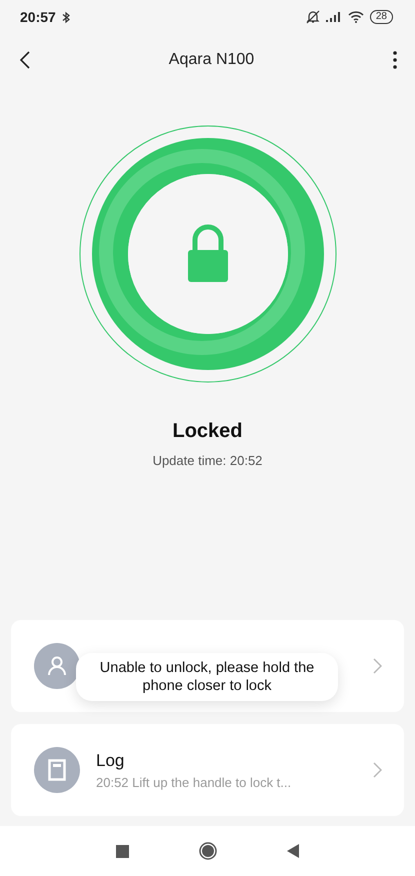  I want to click on update-time: Update time: 20:52, so click(207, 460).